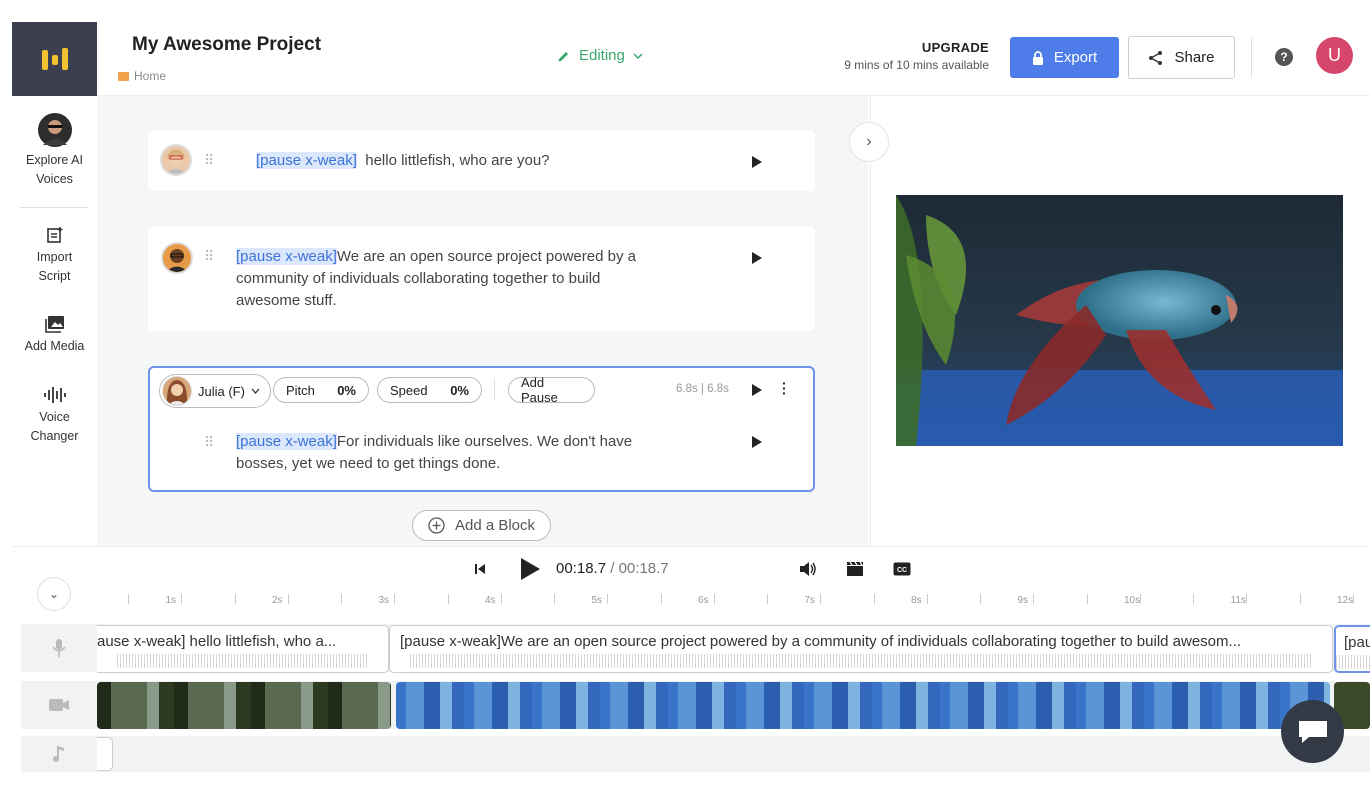  Describe the element at coordinates (54, 130) in the screenshot. I see `voice-avatar-icon` at that location.